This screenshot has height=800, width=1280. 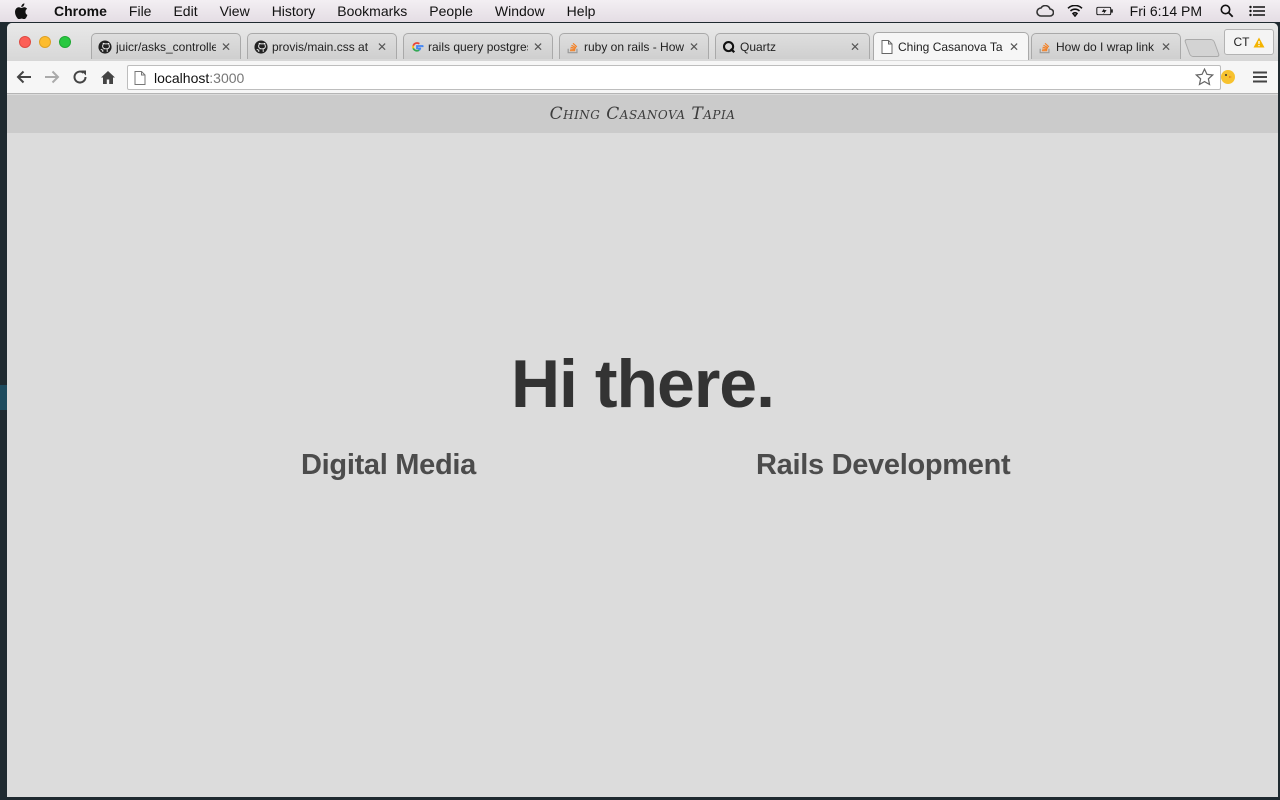 I want to click on menu-edit: Edit, so click(x=185, y=11).